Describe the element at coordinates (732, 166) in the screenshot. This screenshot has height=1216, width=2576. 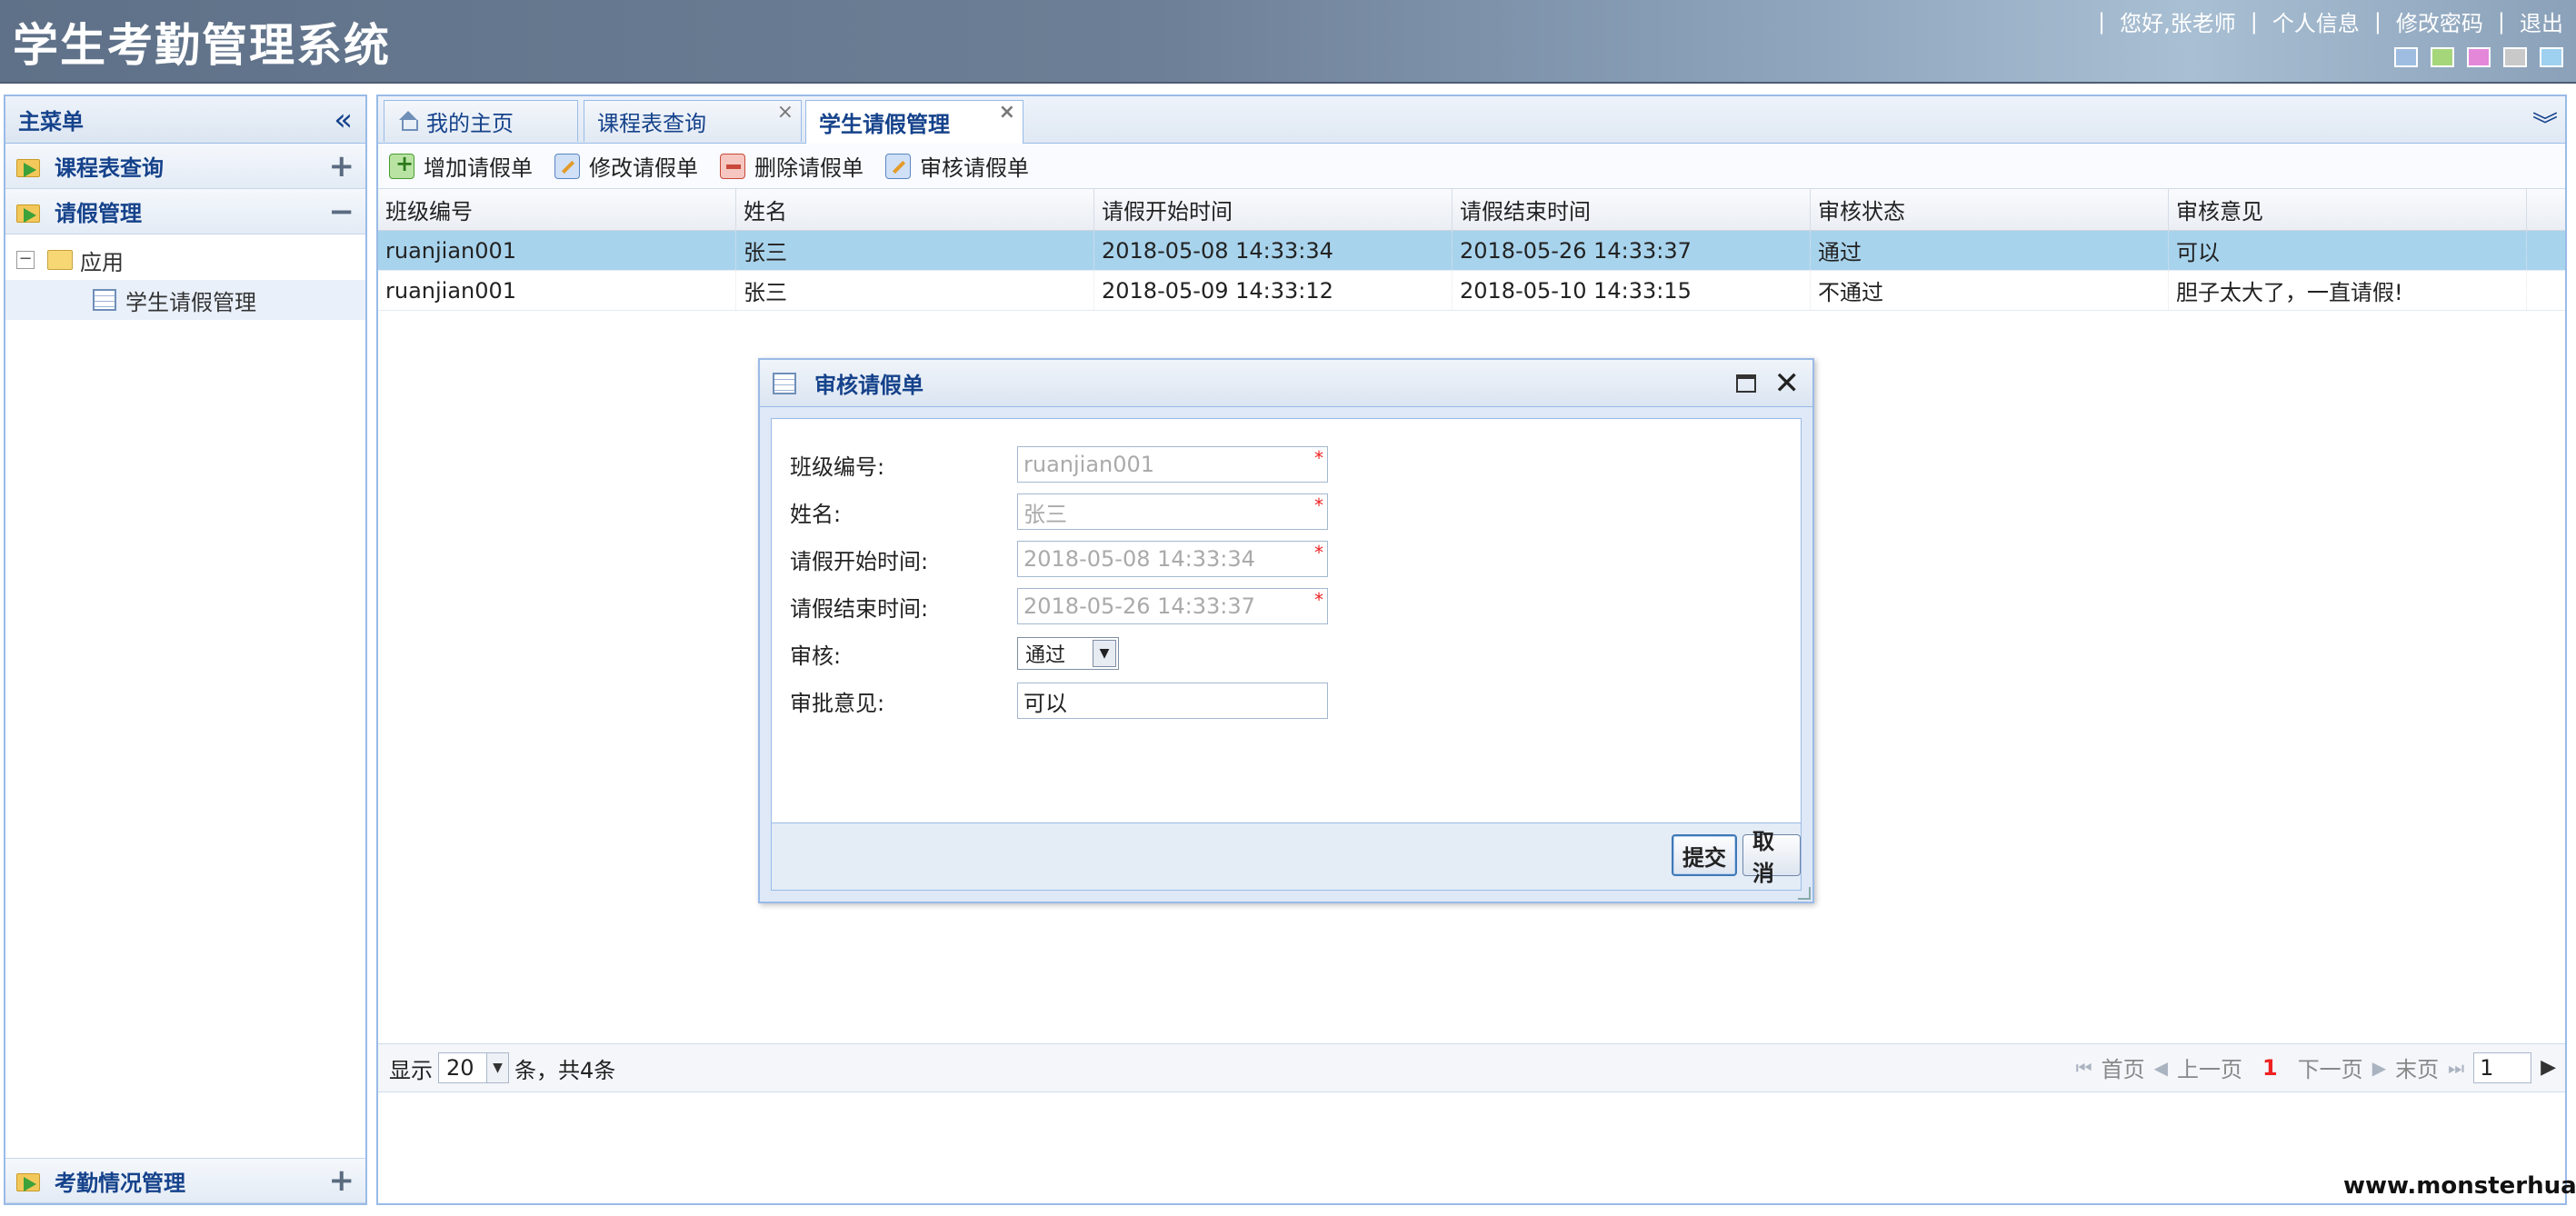
I see `delete-icon` at that location.